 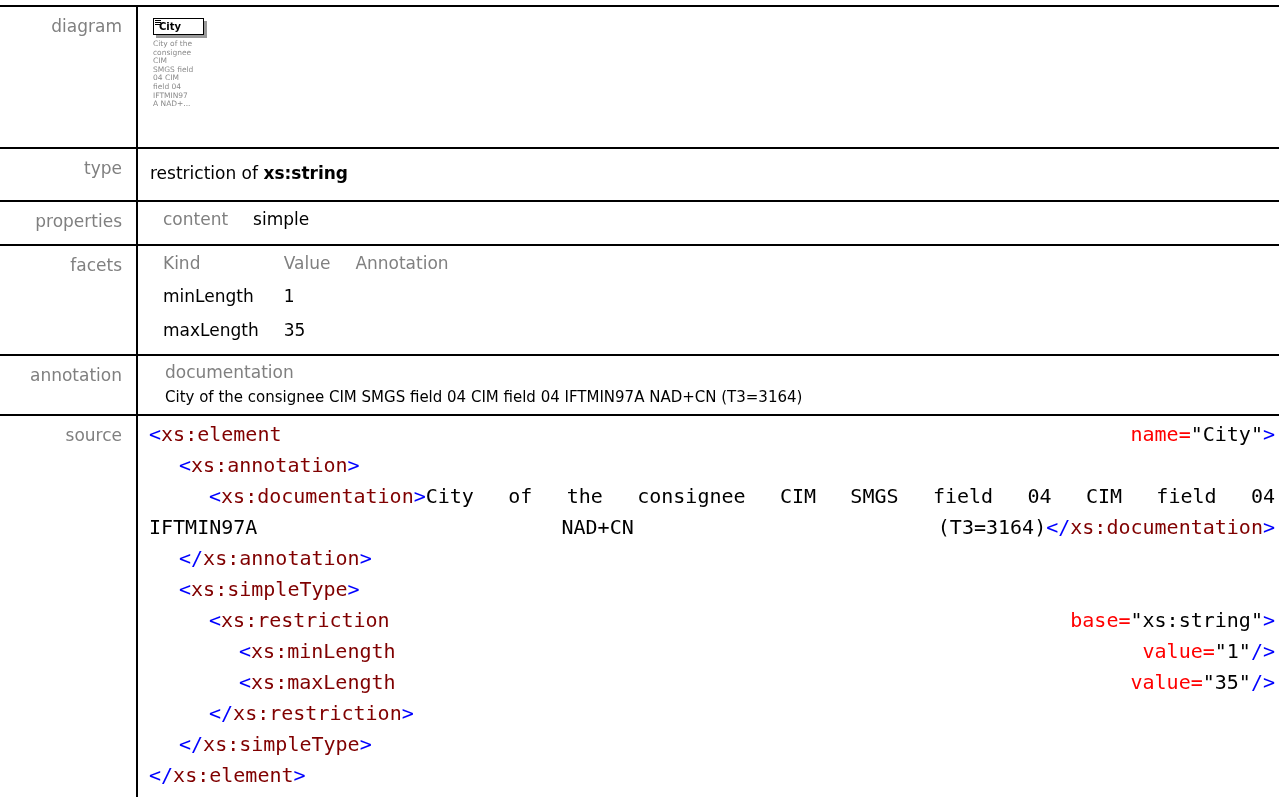 I want to click on code-line: </xs:element>, so click(x=228, y=776).